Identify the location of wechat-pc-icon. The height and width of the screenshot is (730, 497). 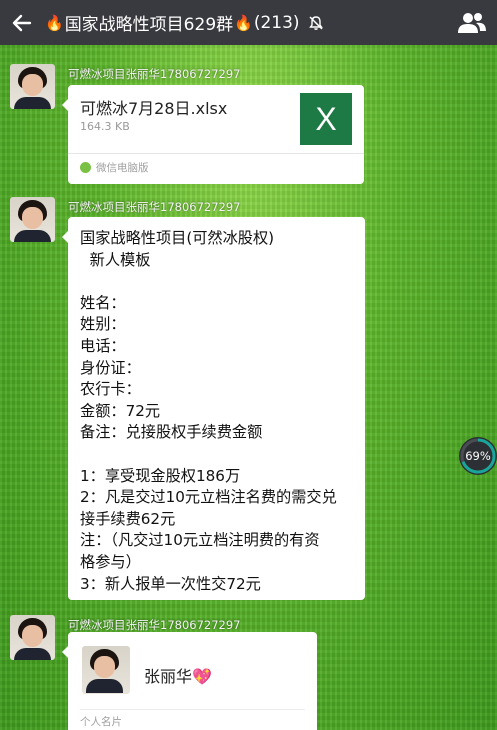
(85, 167).